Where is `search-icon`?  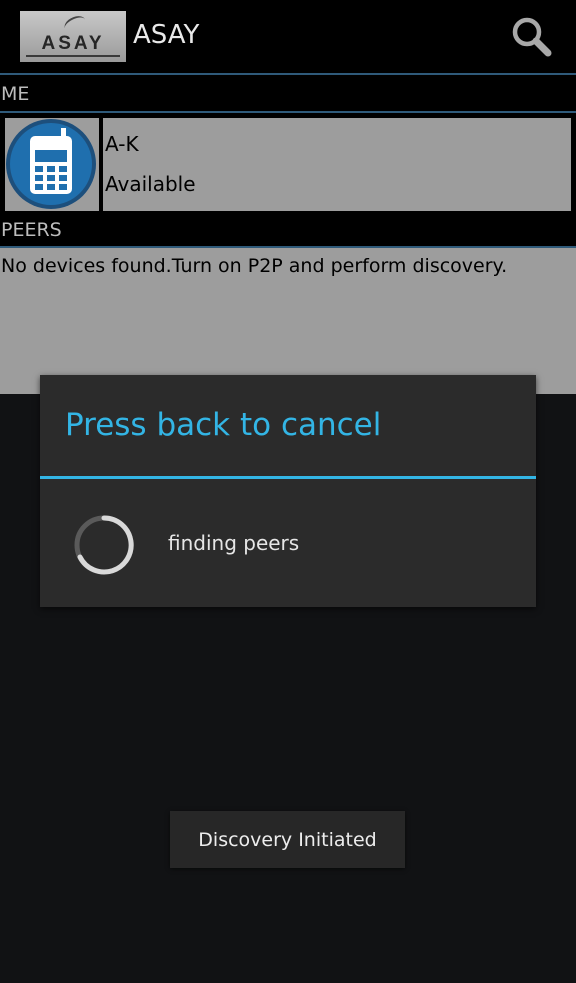 search-icon is located at coordinates (532, 37).